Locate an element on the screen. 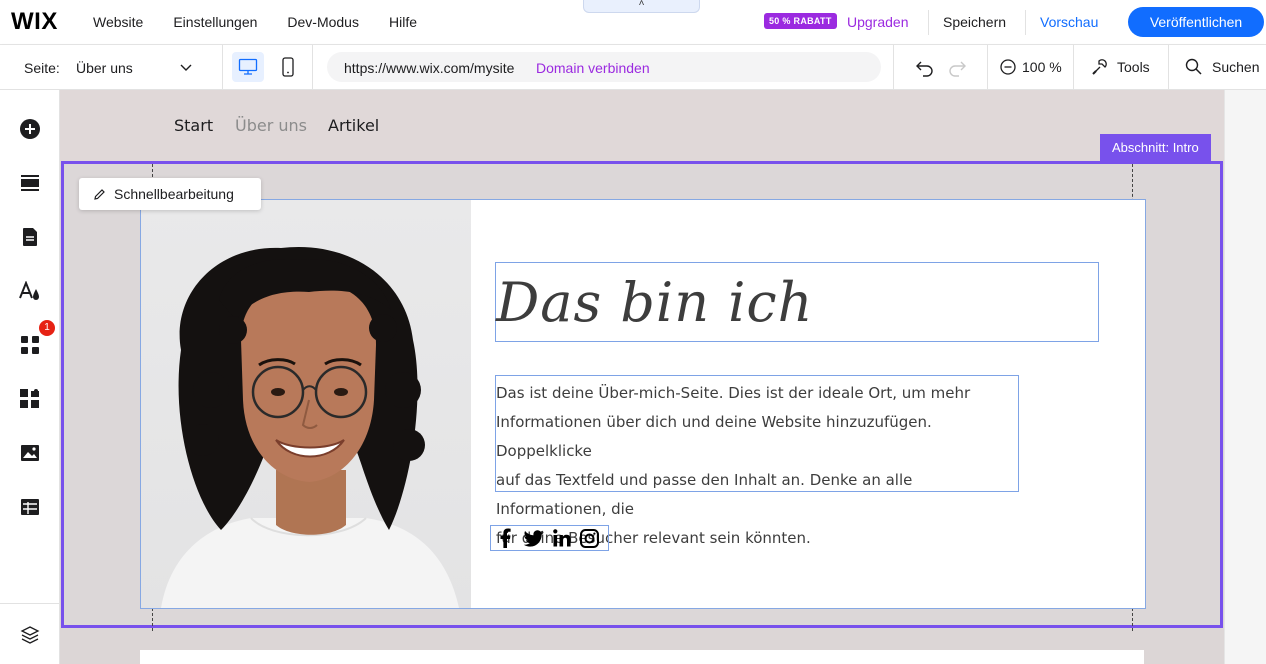 Image resolution: width=1266 pixels, height=664 pixels. business-apps-icon is located at coordinates (30, 399).